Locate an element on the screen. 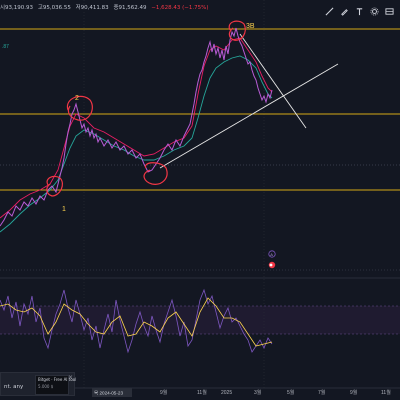 The image size is (400, 400). ohlc-low: 저90,411.83 is located at coordinates (92, 8).